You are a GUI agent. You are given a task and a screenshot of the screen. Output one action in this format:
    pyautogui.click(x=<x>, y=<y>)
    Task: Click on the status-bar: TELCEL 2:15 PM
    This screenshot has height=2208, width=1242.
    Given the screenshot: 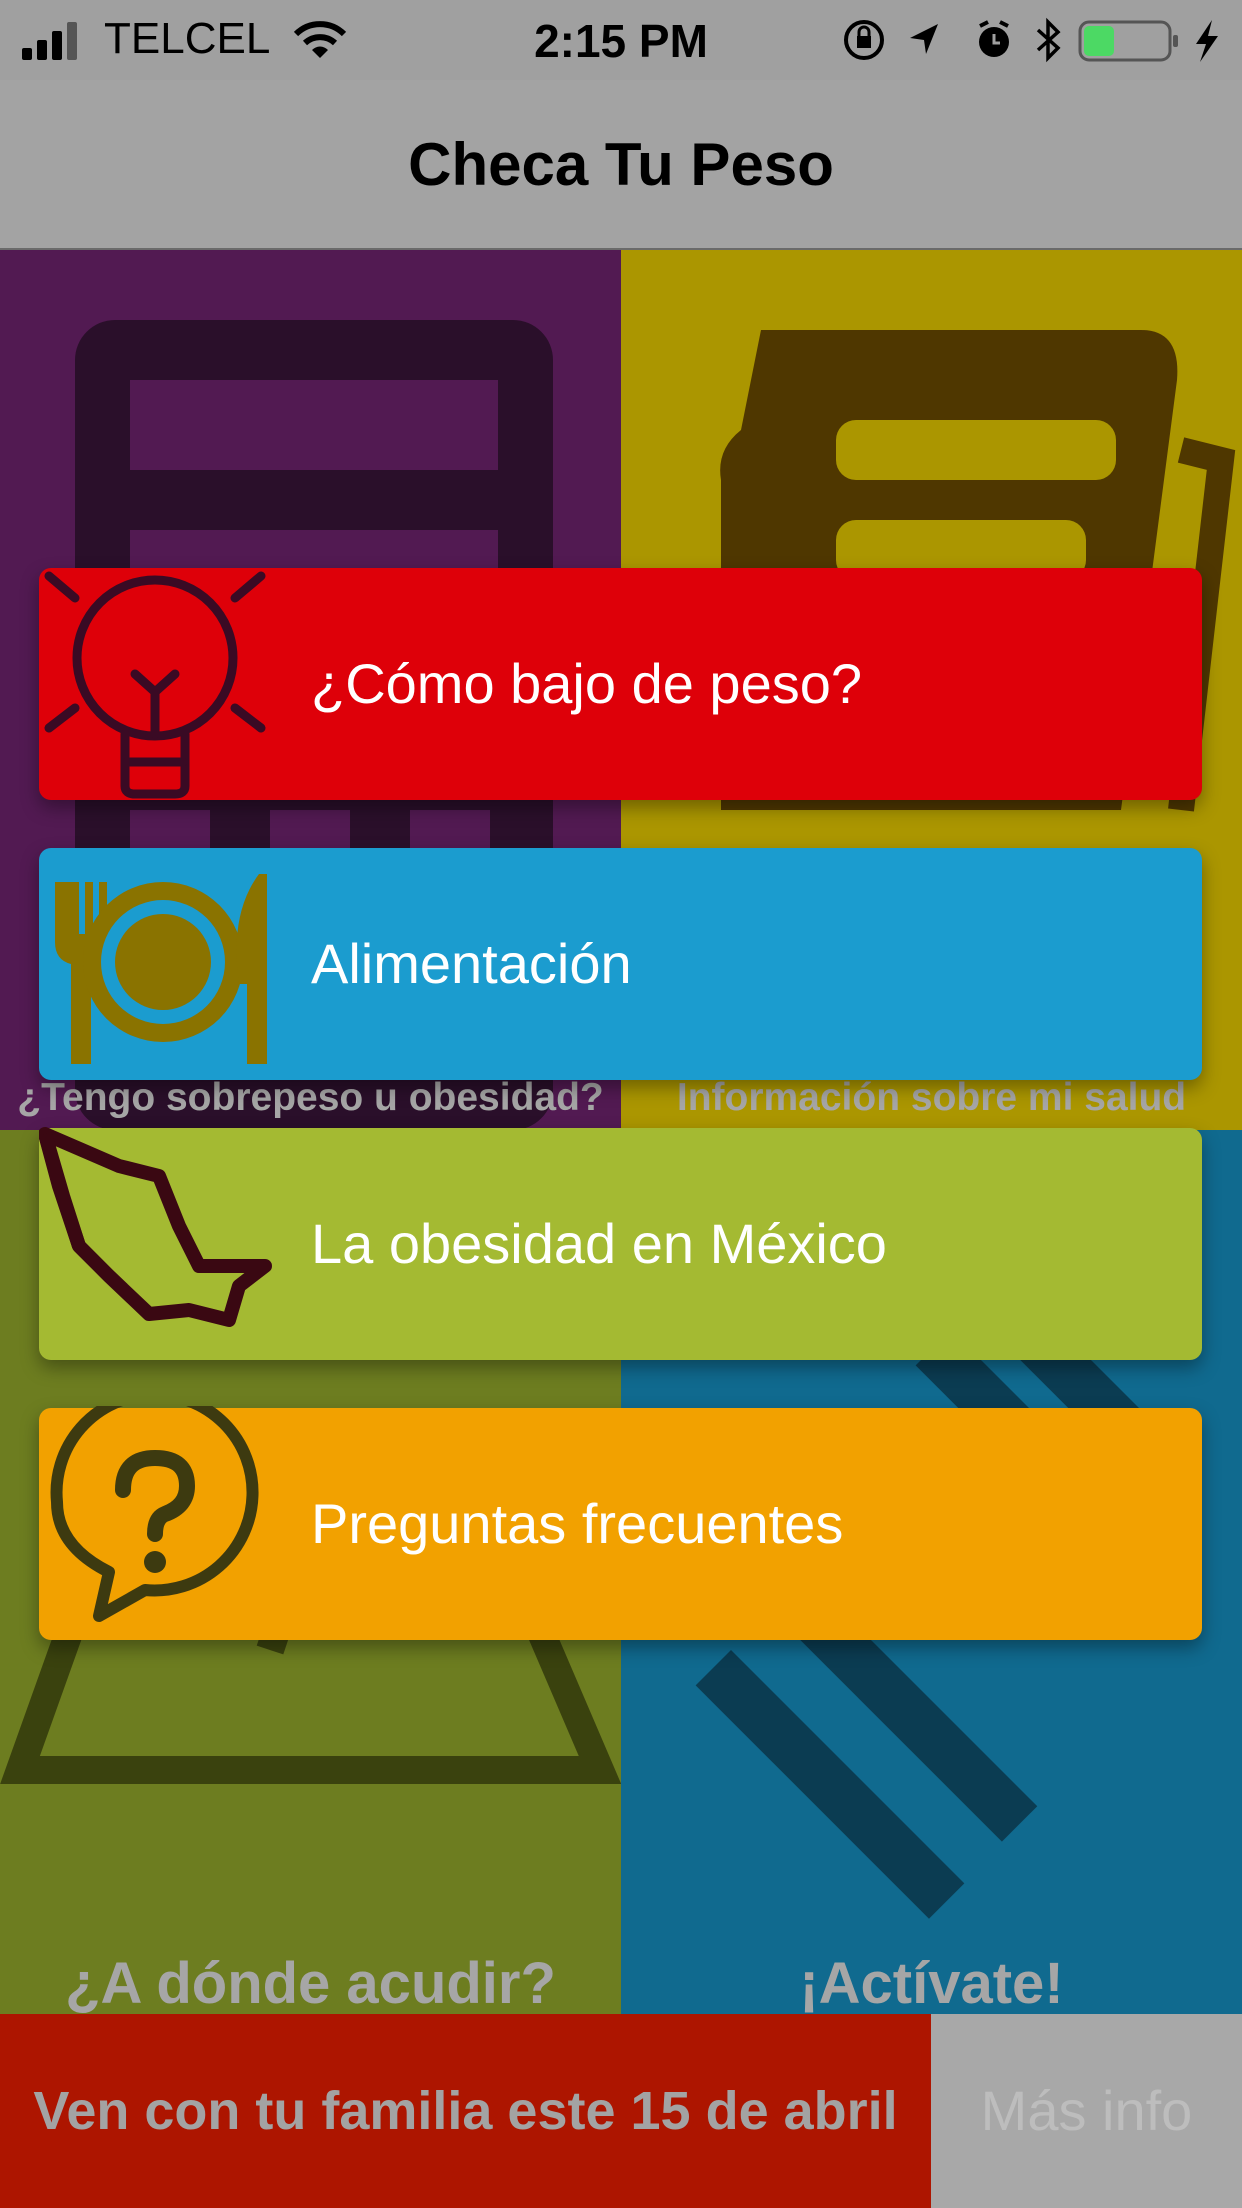 What is the action you would take?
    pyautogui.click(x=621, y=40)
    